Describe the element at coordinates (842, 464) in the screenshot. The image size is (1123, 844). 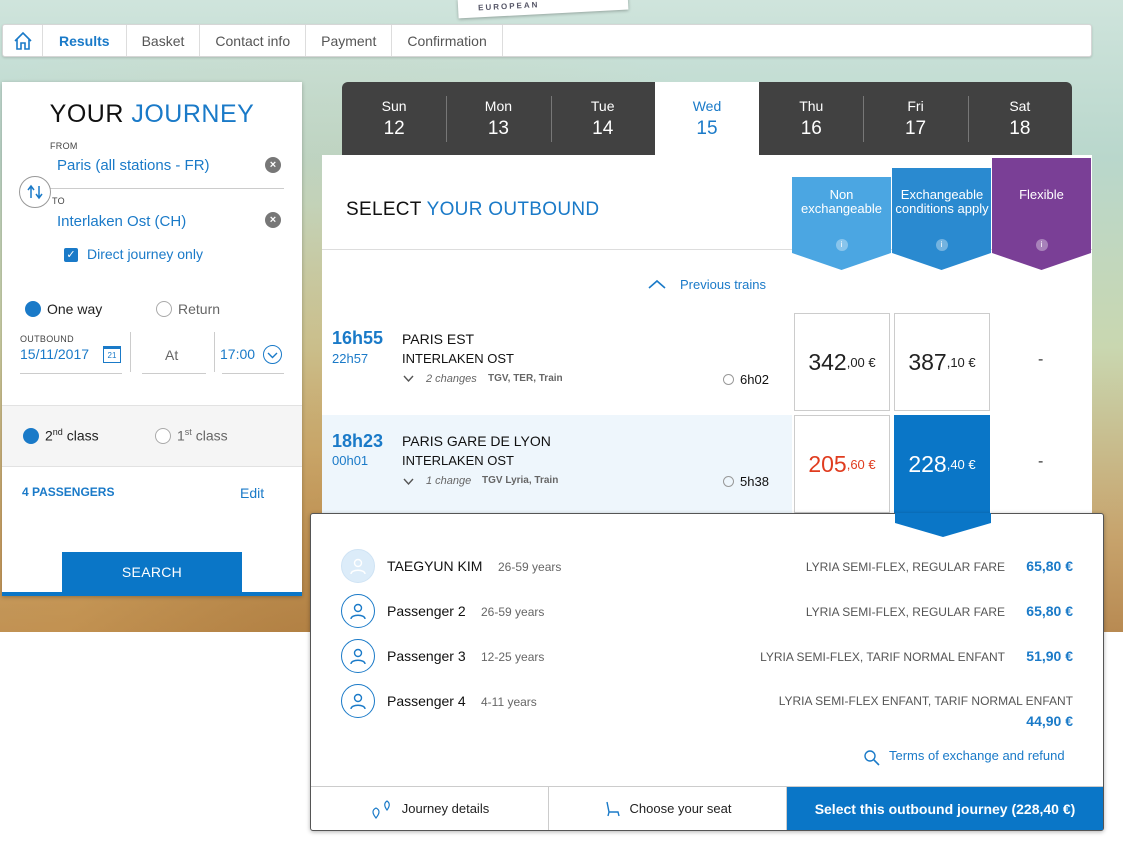
I see `train-2-price-non-exchangeable: 205,60 €` at that location.